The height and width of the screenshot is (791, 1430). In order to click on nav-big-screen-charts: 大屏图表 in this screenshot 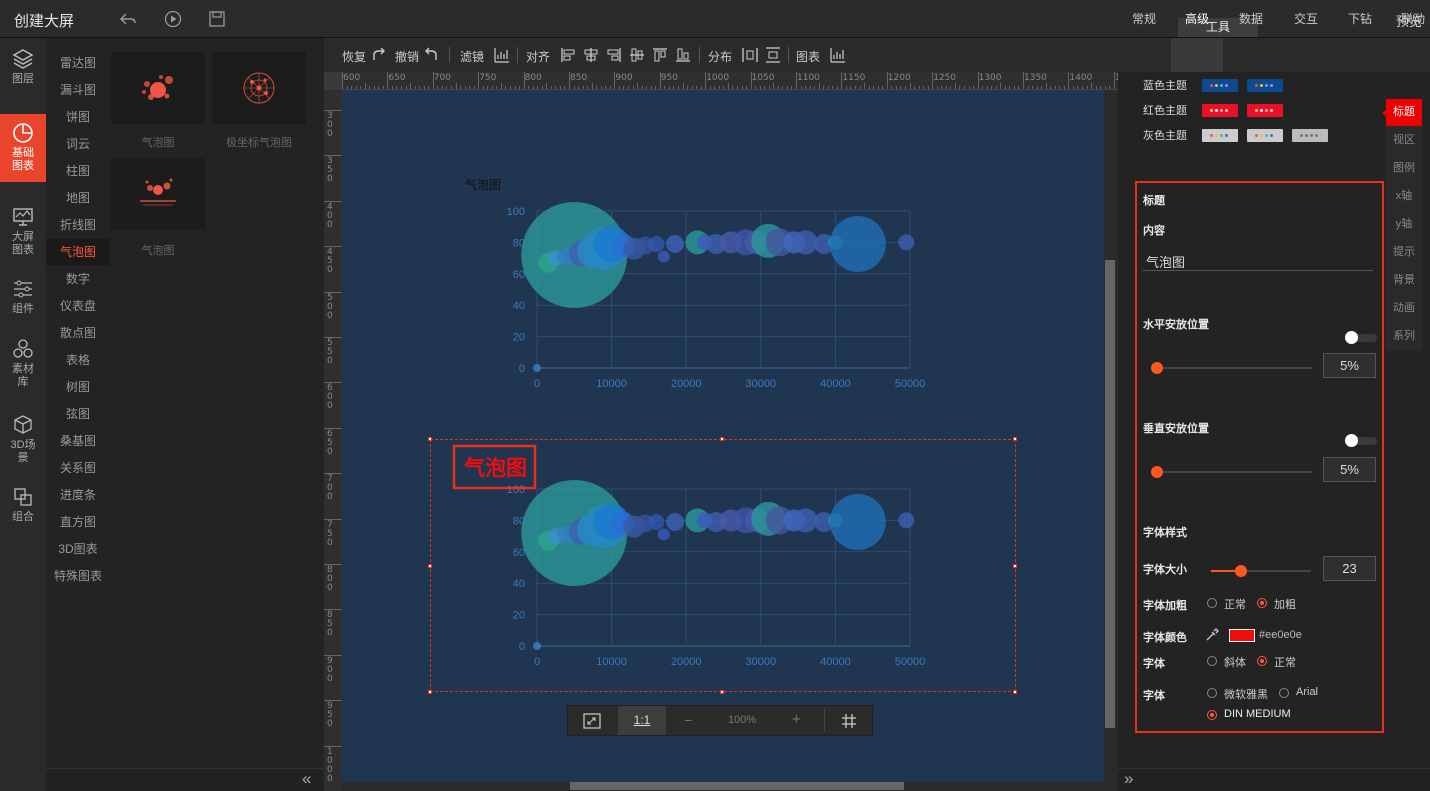, I will do `click(23, 232)`.